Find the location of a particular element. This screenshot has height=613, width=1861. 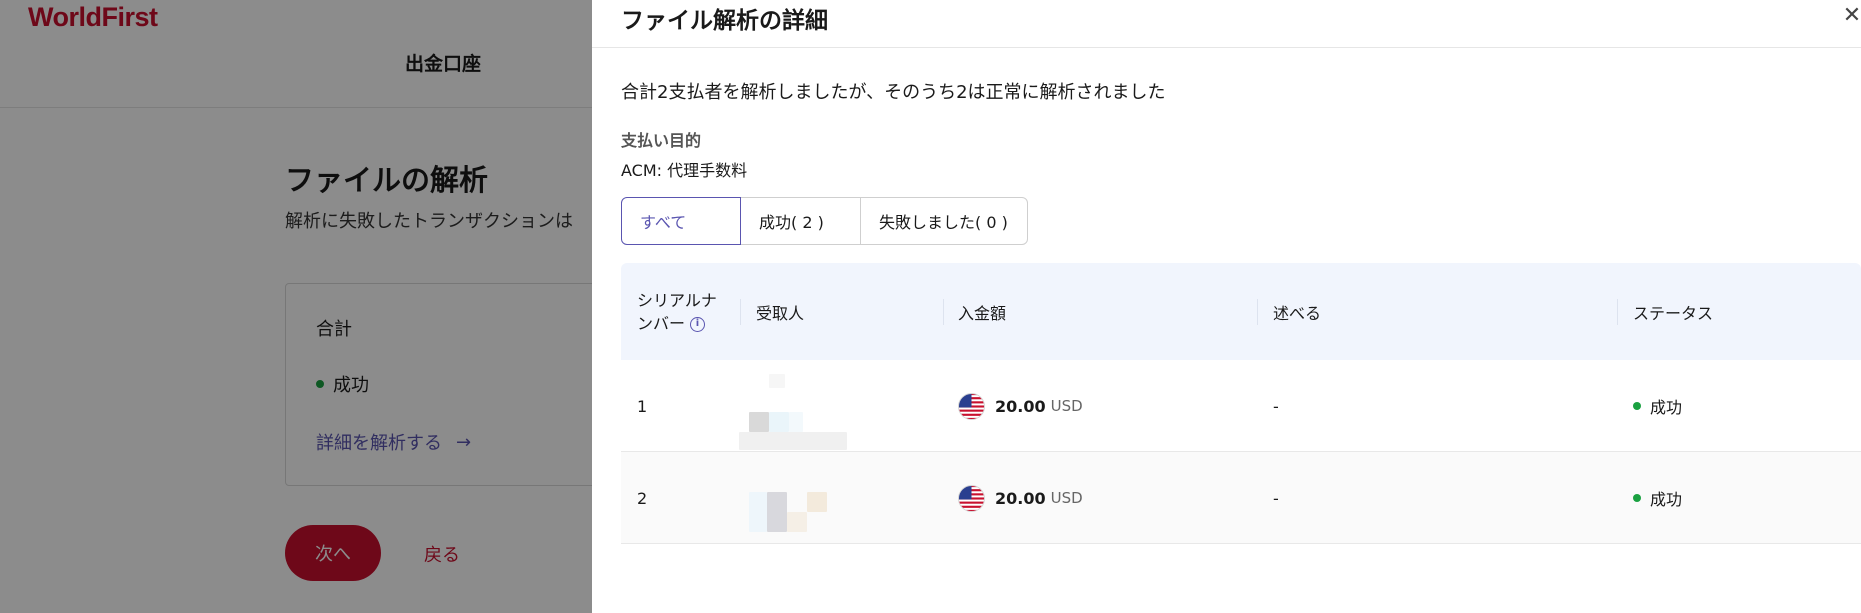

drawer-title: ファイル解析の詳細 is located at coordinates (724, 21).